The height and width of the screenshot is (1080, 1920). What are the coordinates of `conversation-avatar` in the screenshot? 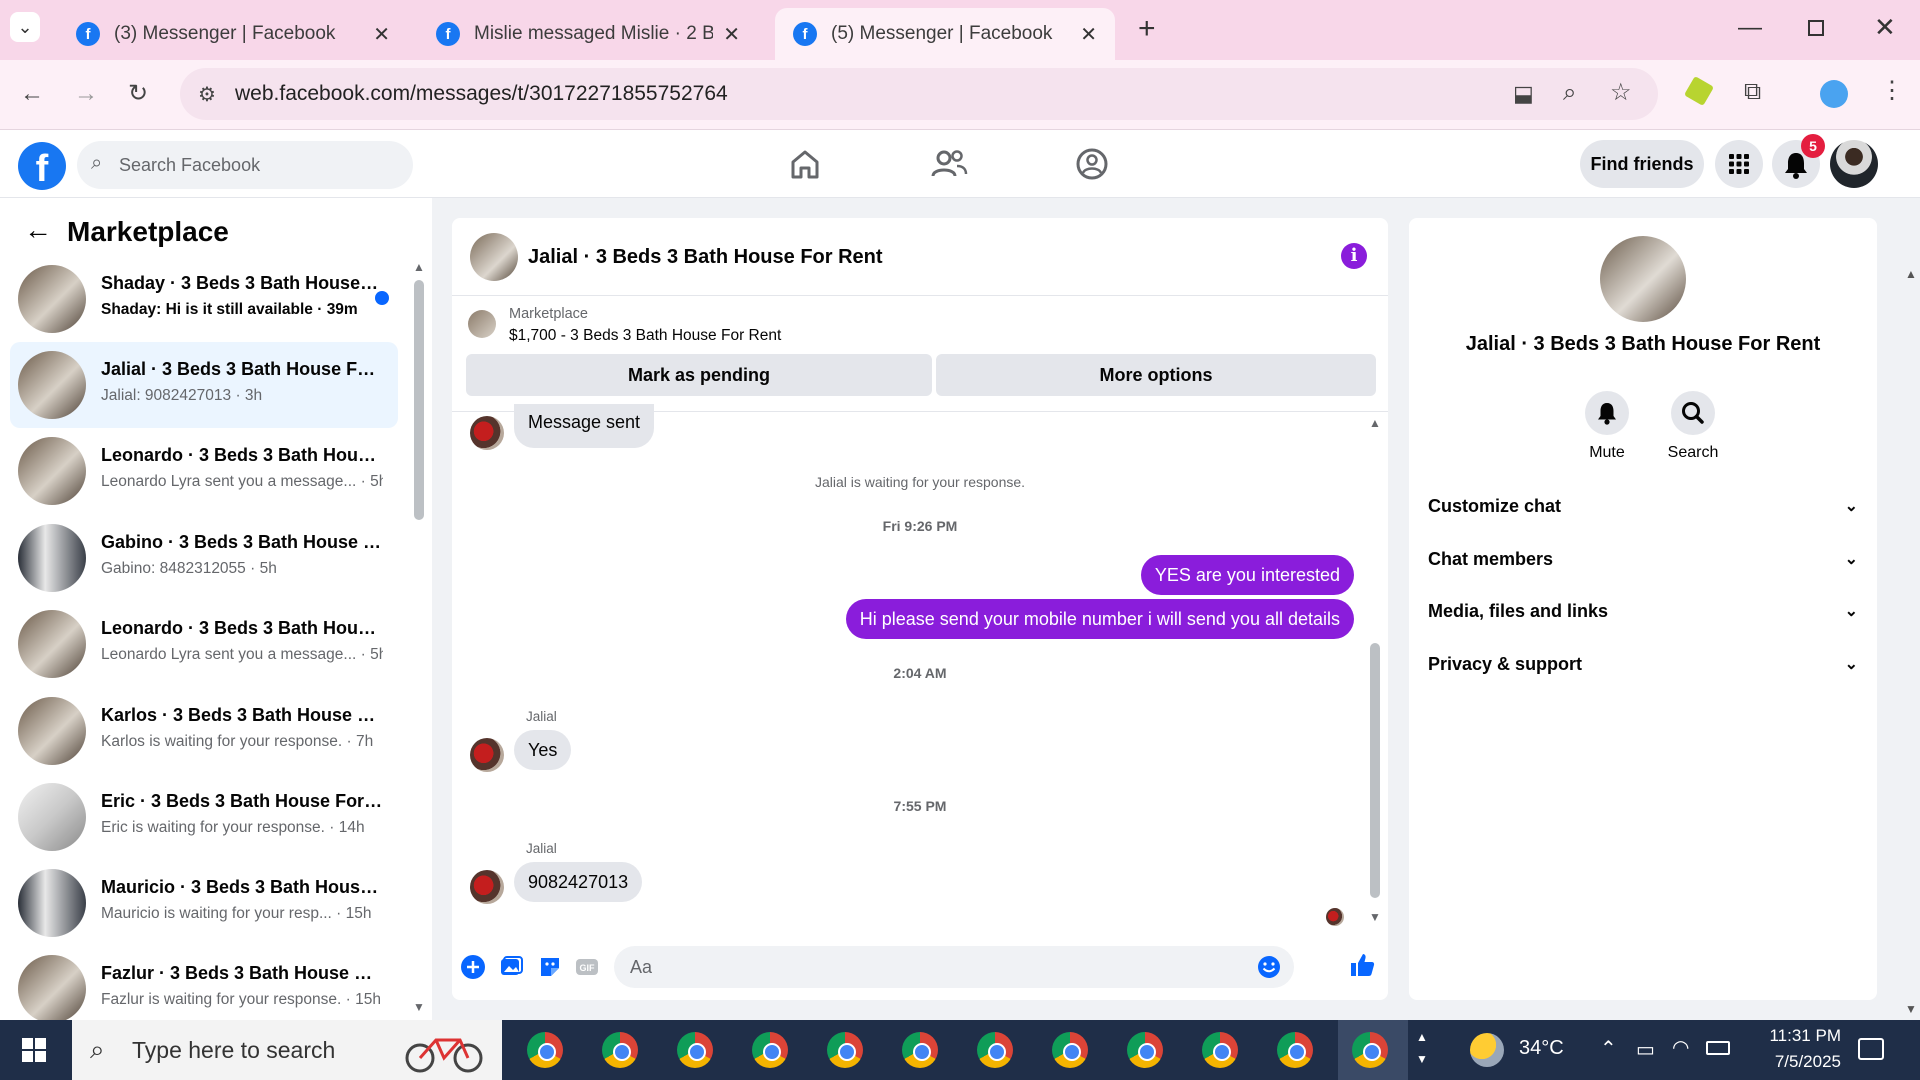 It's located at (1643, 279).